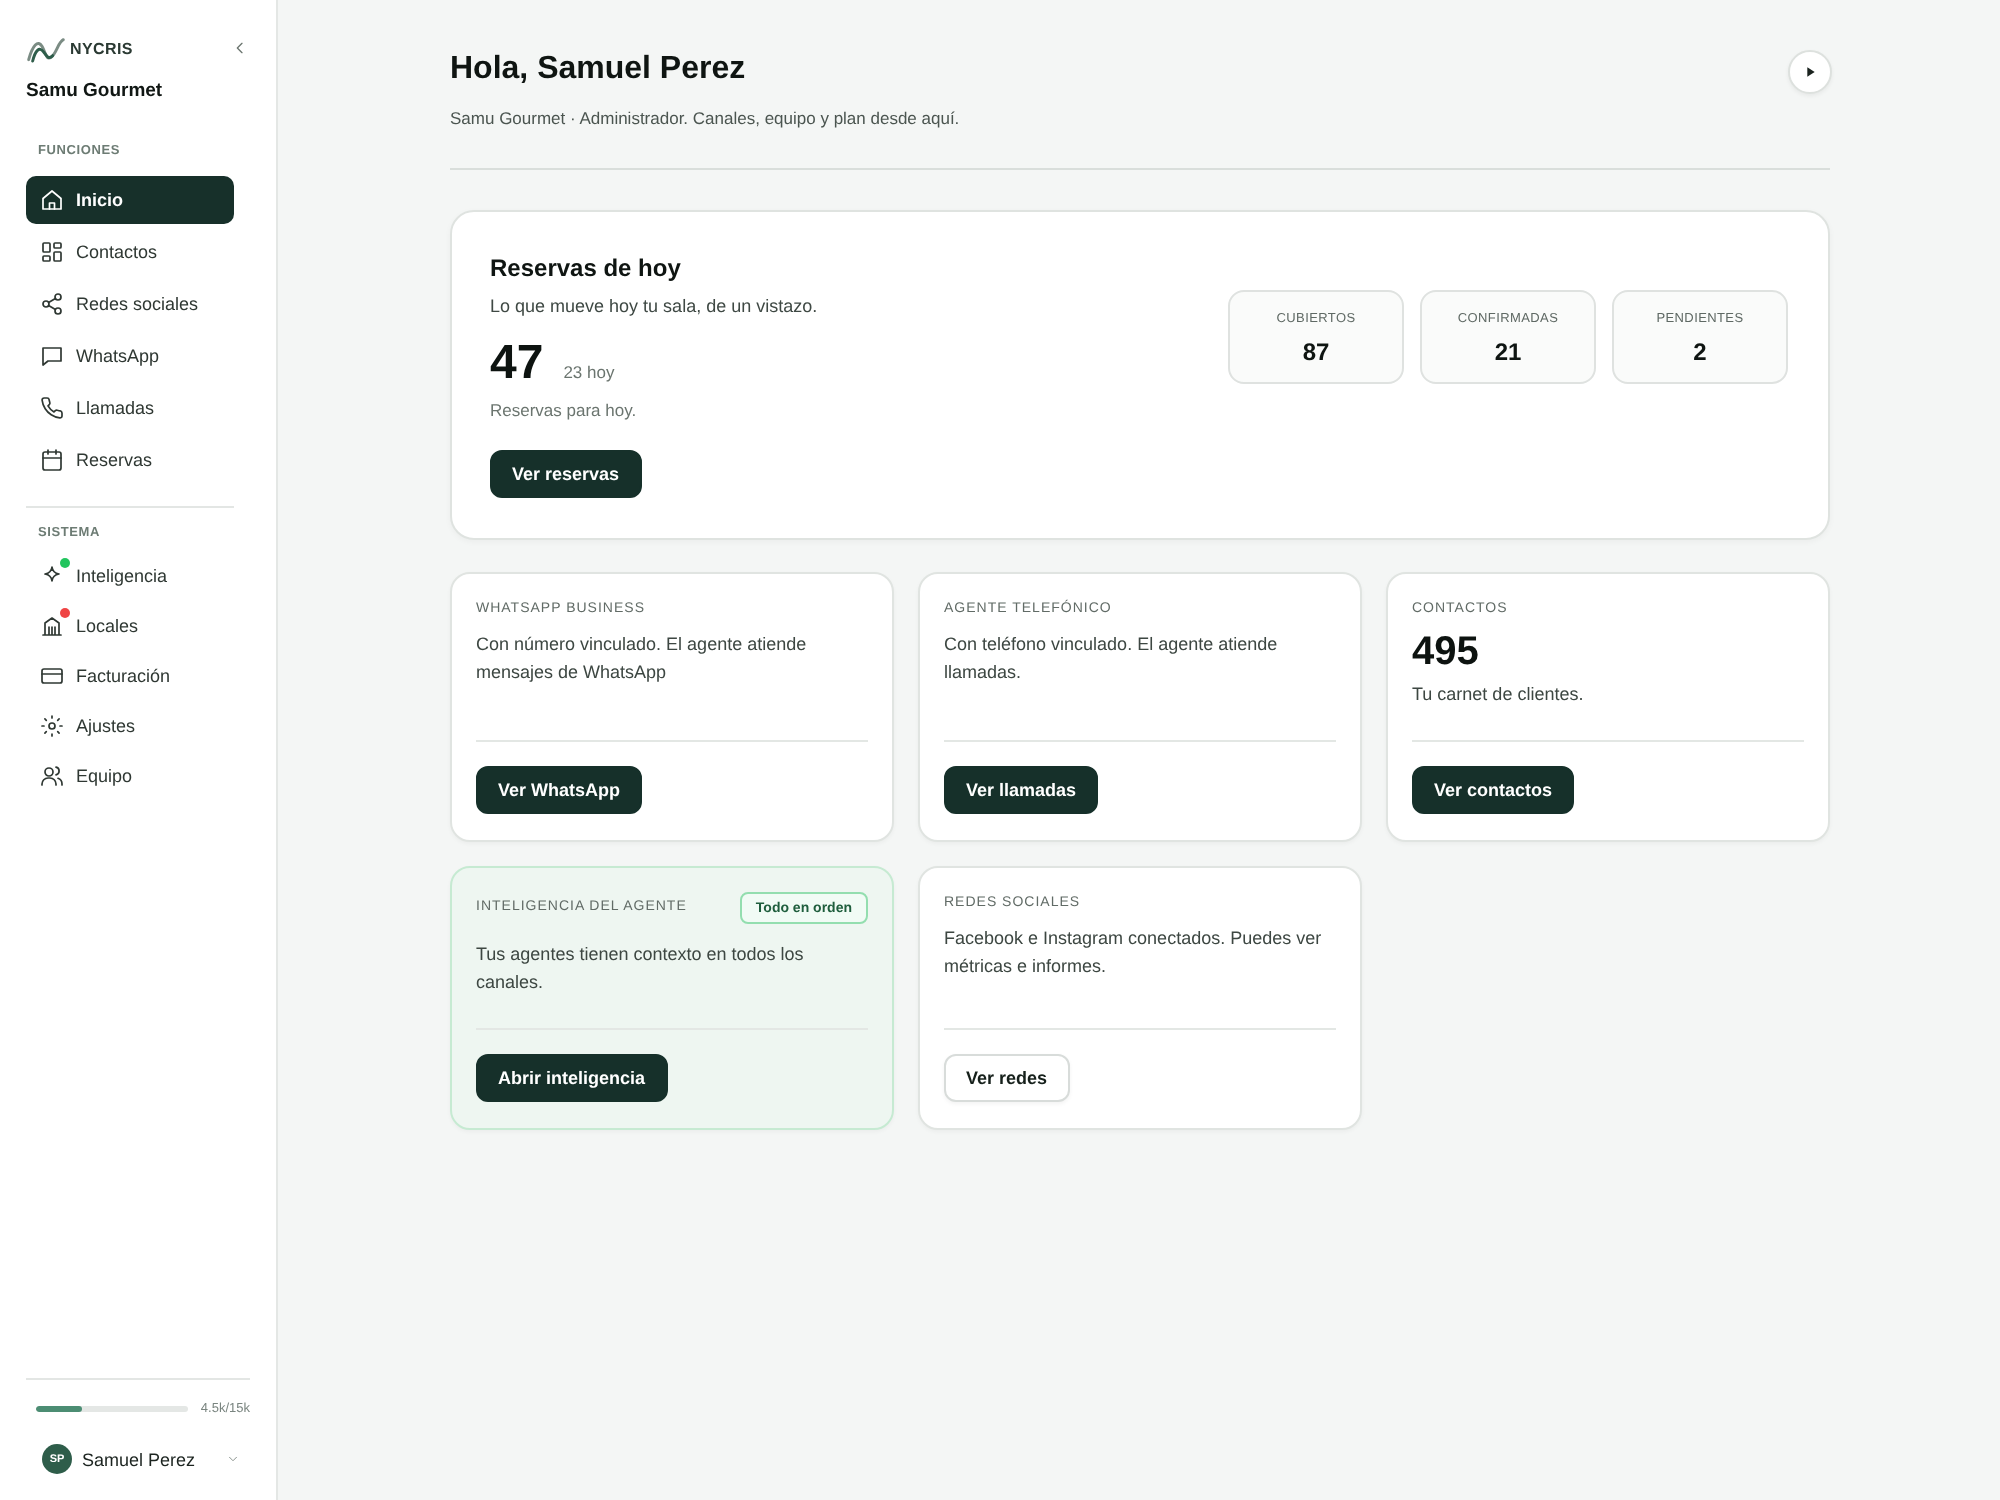 This screenshot has height=1500, width=2000. What do you see at coordinates (130, 626) in the screenshot?
I see `nav-item: Locales` at bounding box center [130, 626].